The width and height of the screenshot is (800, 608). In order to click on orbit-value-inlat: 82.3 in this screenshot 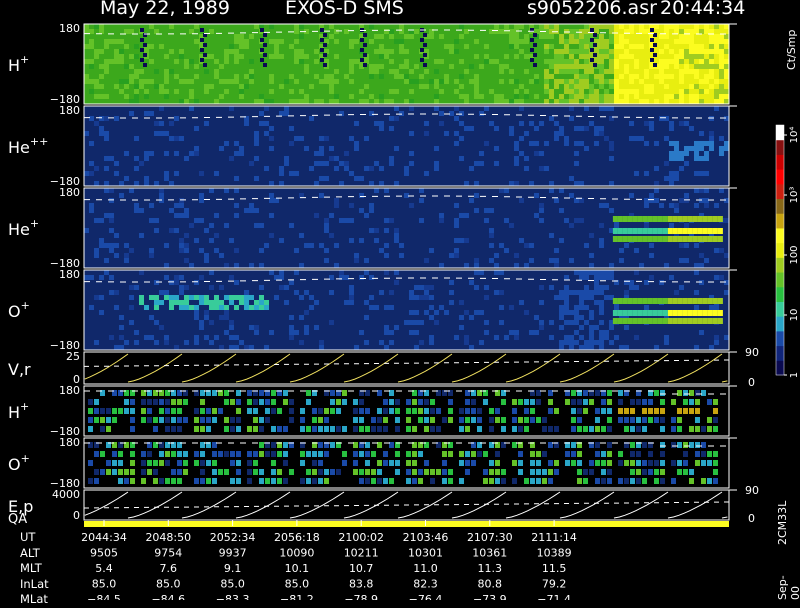, I will do `click(425, 584)`.